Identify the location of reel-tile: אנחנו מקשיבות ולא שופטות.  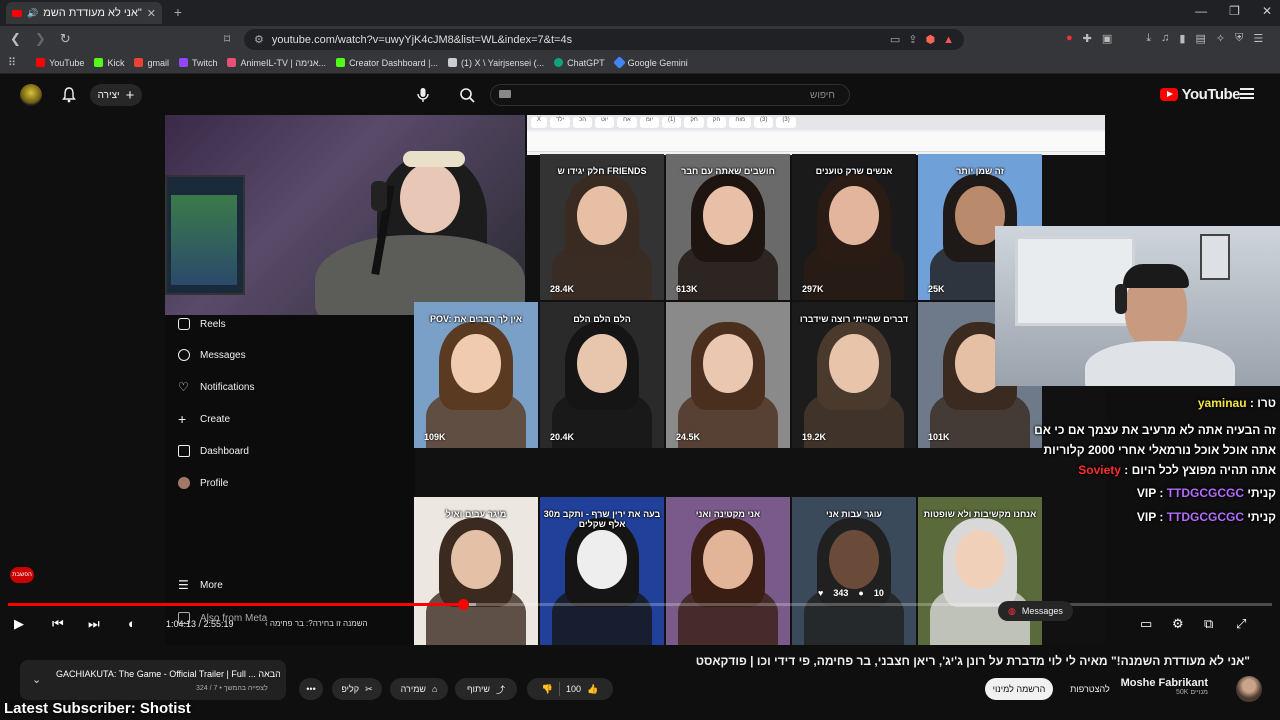
(980, 571).